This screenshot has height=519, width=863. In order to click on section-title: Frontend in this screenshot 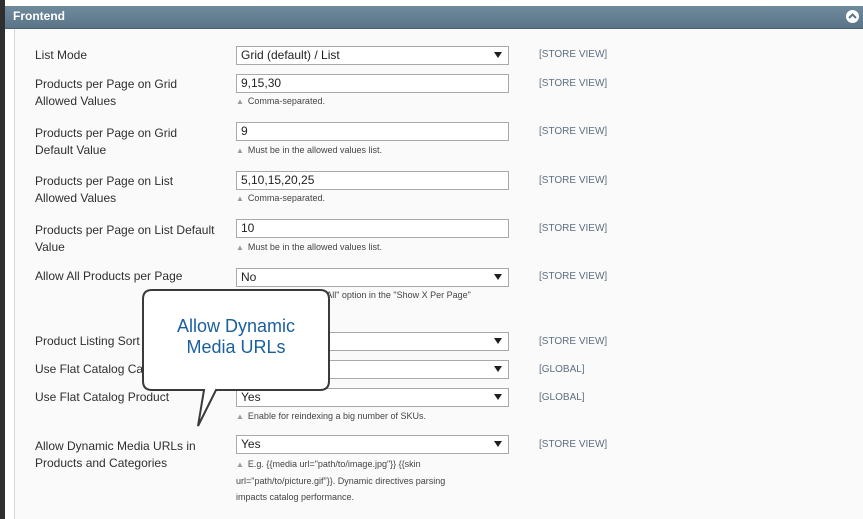, I will do `click(39, 16)`.